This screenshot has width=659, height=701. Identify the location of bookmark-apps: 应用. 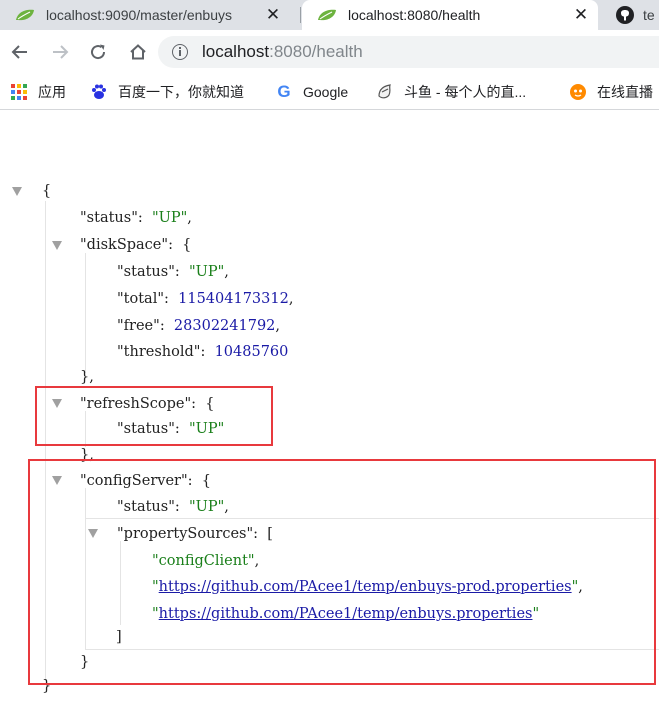
(38, 92).